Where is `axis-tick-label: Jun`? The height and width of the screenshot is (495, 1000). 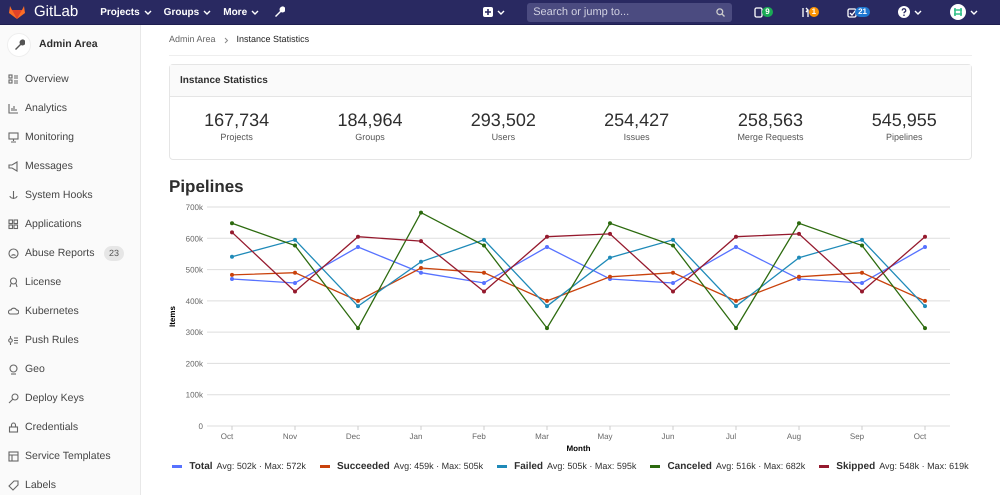 axis-tick-label: Jun is located at coordinates (668, 436).